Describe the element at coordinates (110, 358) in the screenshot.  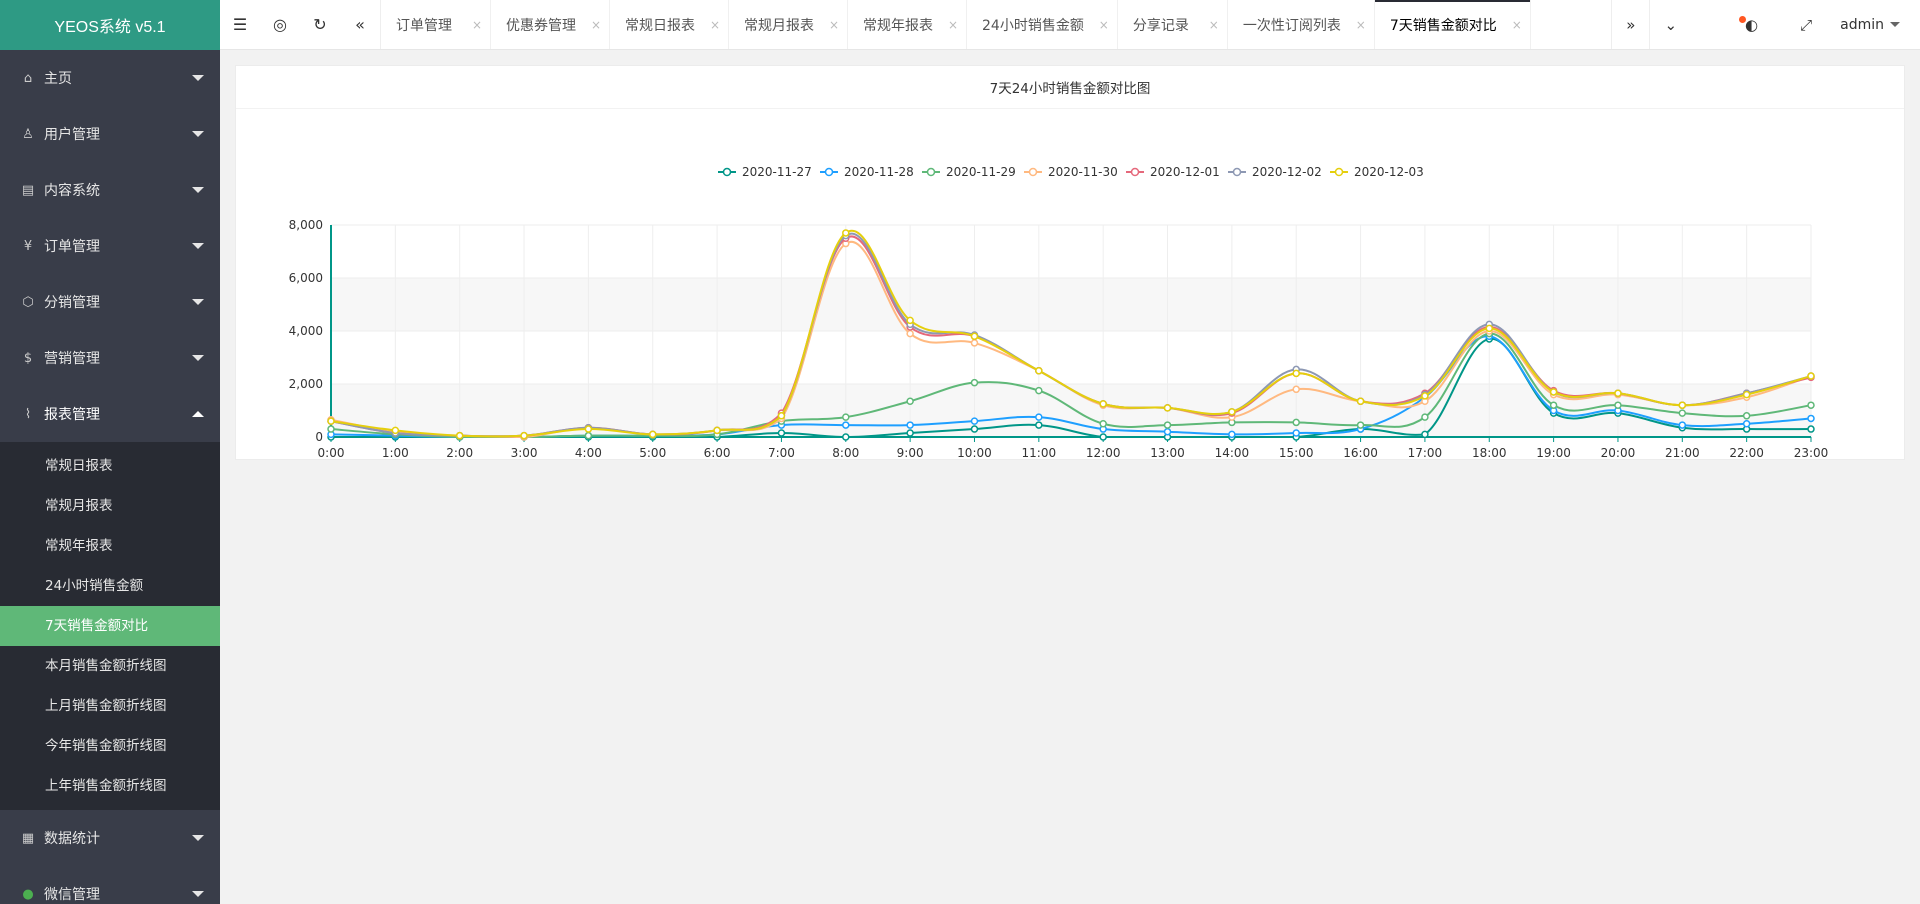
I see `nav-marketing: $ 营销管理` at that location.